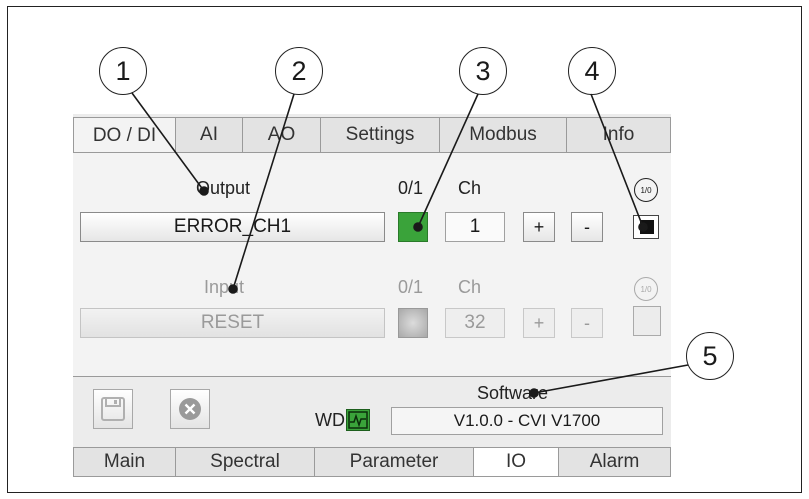  I want to click on bottom-tab-bar: Main Spectral Parameter IO Alarm, so click(372, 462).